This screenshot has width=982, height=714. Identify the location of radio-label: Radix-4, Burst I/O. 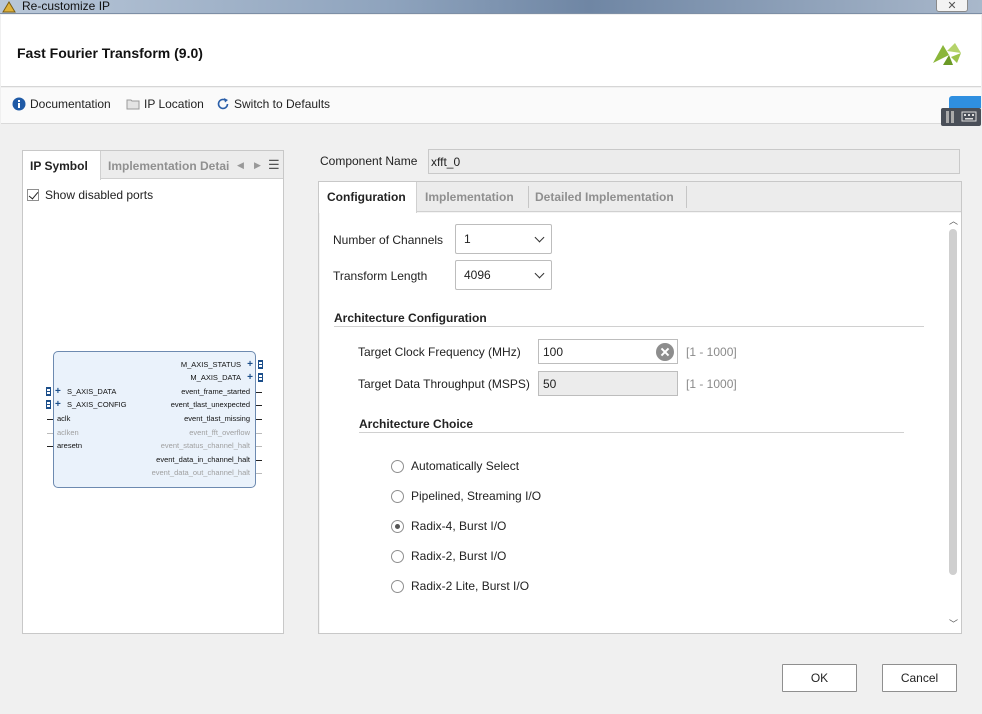
(459, 526).